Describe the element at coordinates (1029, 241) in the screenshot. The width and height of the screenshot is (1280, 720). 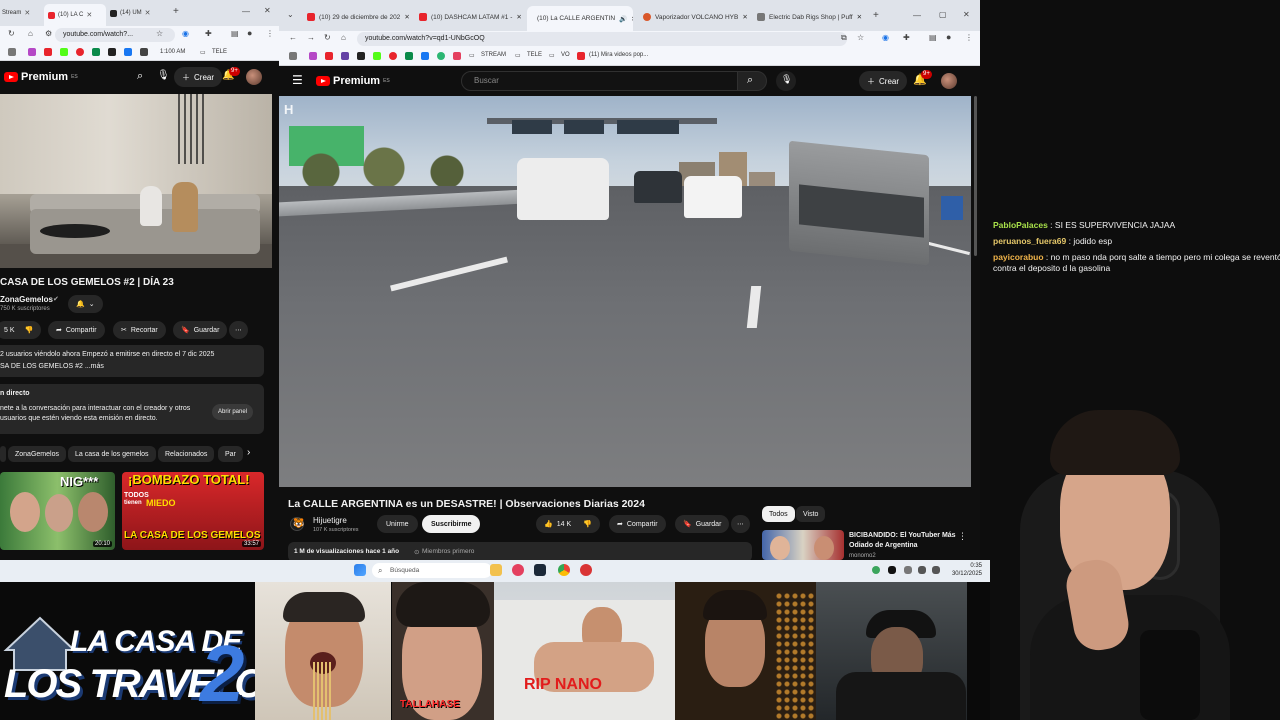
I see `chat-username: peruanos_fuera69` at that location.